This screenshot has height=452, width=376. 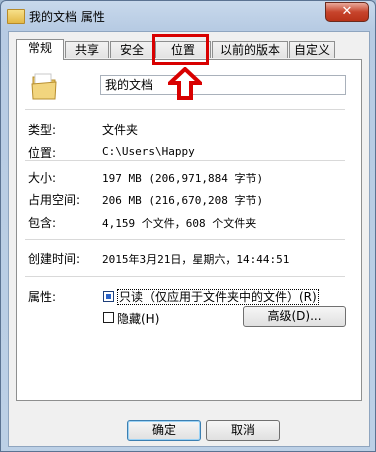 I want to click on close-button: ✕, so click(x=347, y=12).